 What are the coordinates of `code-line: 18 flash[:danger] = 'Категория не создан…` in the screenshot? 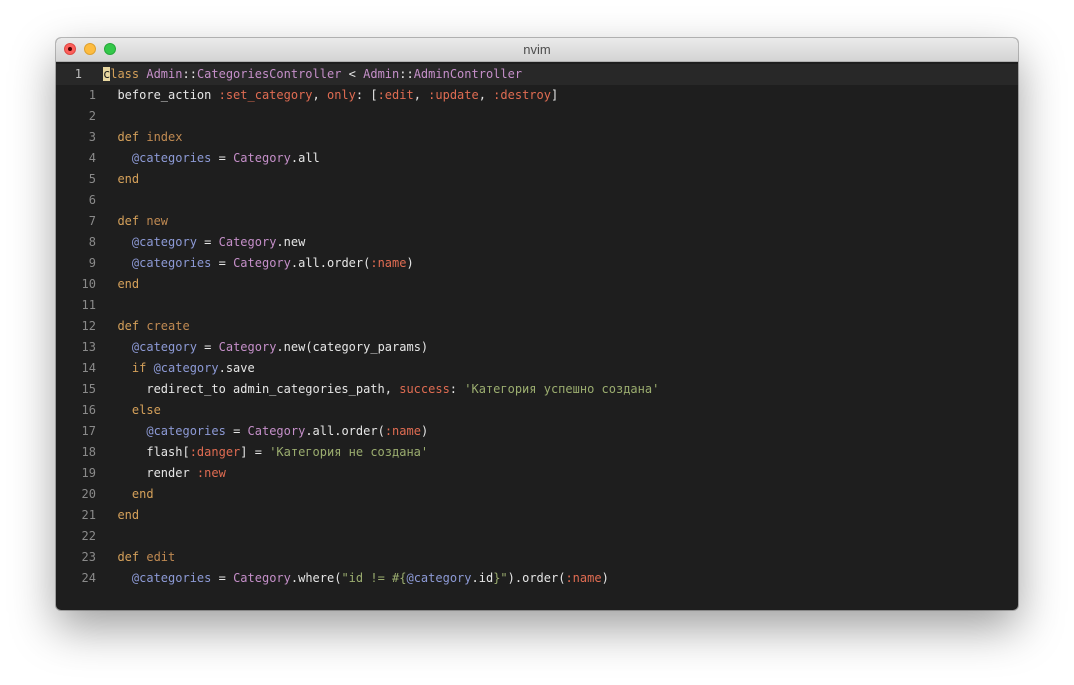 It's located at (537, 452).